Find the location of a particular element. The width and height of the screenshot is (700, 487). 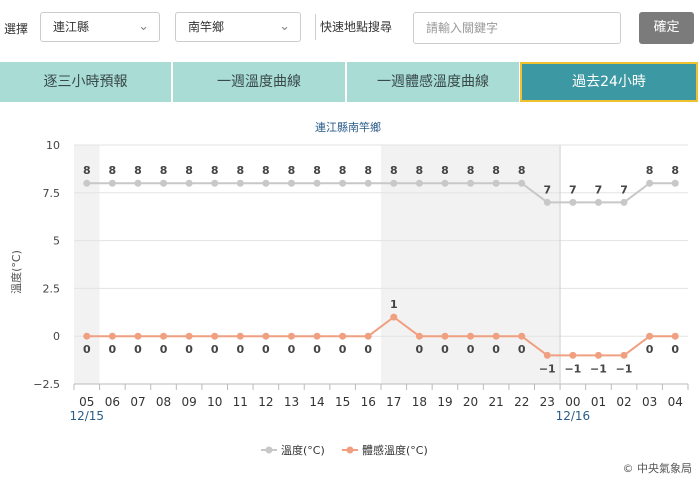

x-tick-label: 05 is located at coordinates (86, 402).